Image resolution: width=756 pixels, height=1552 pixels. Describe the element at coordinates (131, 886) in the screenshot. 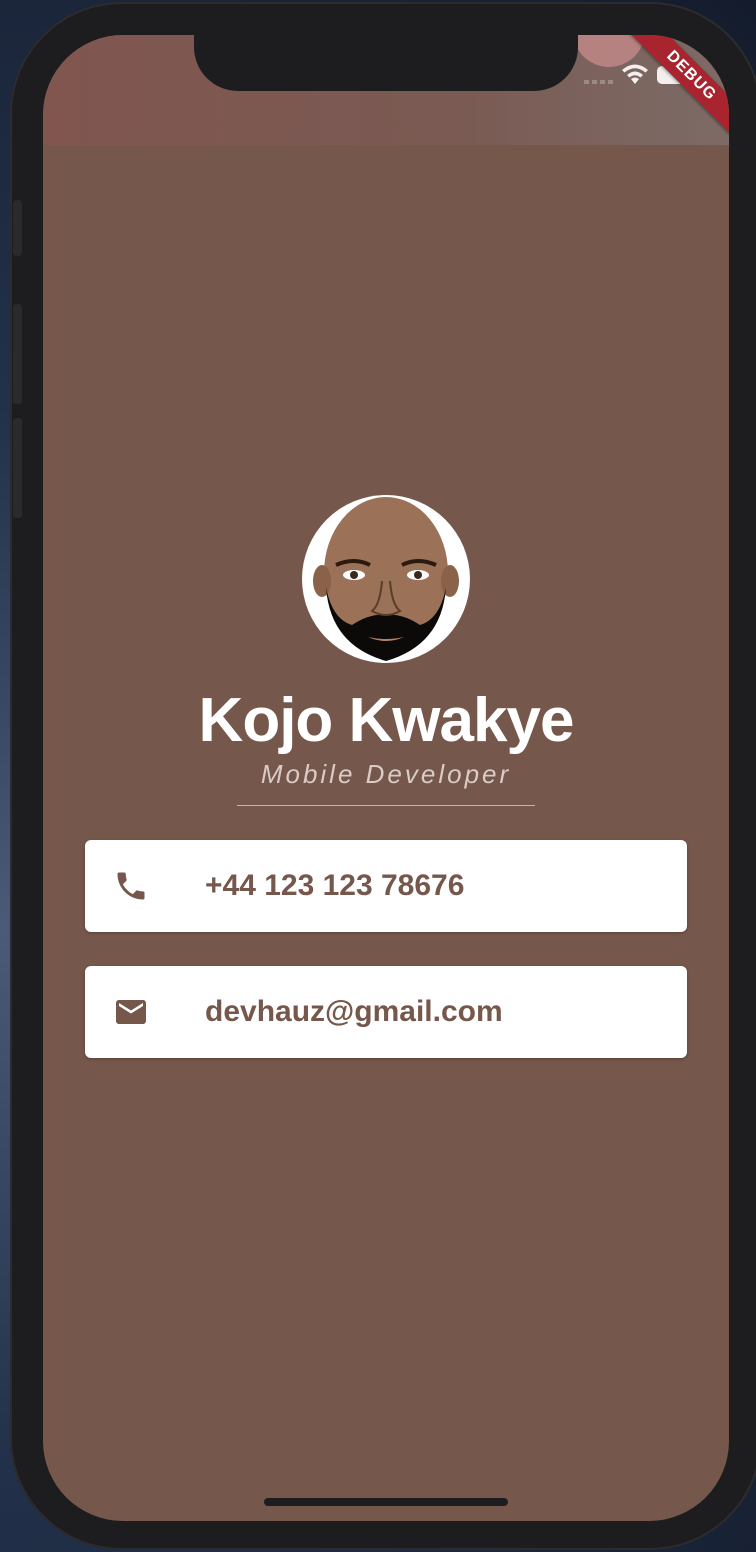

I see `phone-icon` at that location.